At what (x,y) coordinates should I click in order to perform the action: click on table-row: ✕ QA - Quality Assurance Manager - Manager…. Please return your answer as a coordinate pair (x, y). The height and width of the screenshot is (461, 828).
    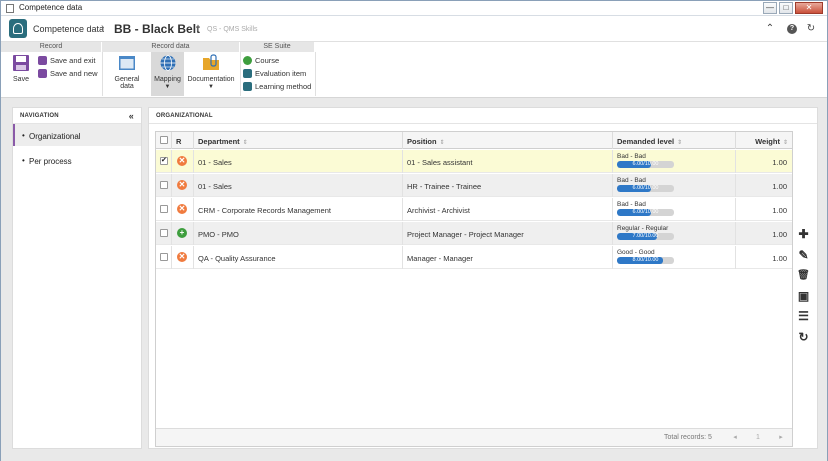
    Looking at the image, I should click on (474, 257).